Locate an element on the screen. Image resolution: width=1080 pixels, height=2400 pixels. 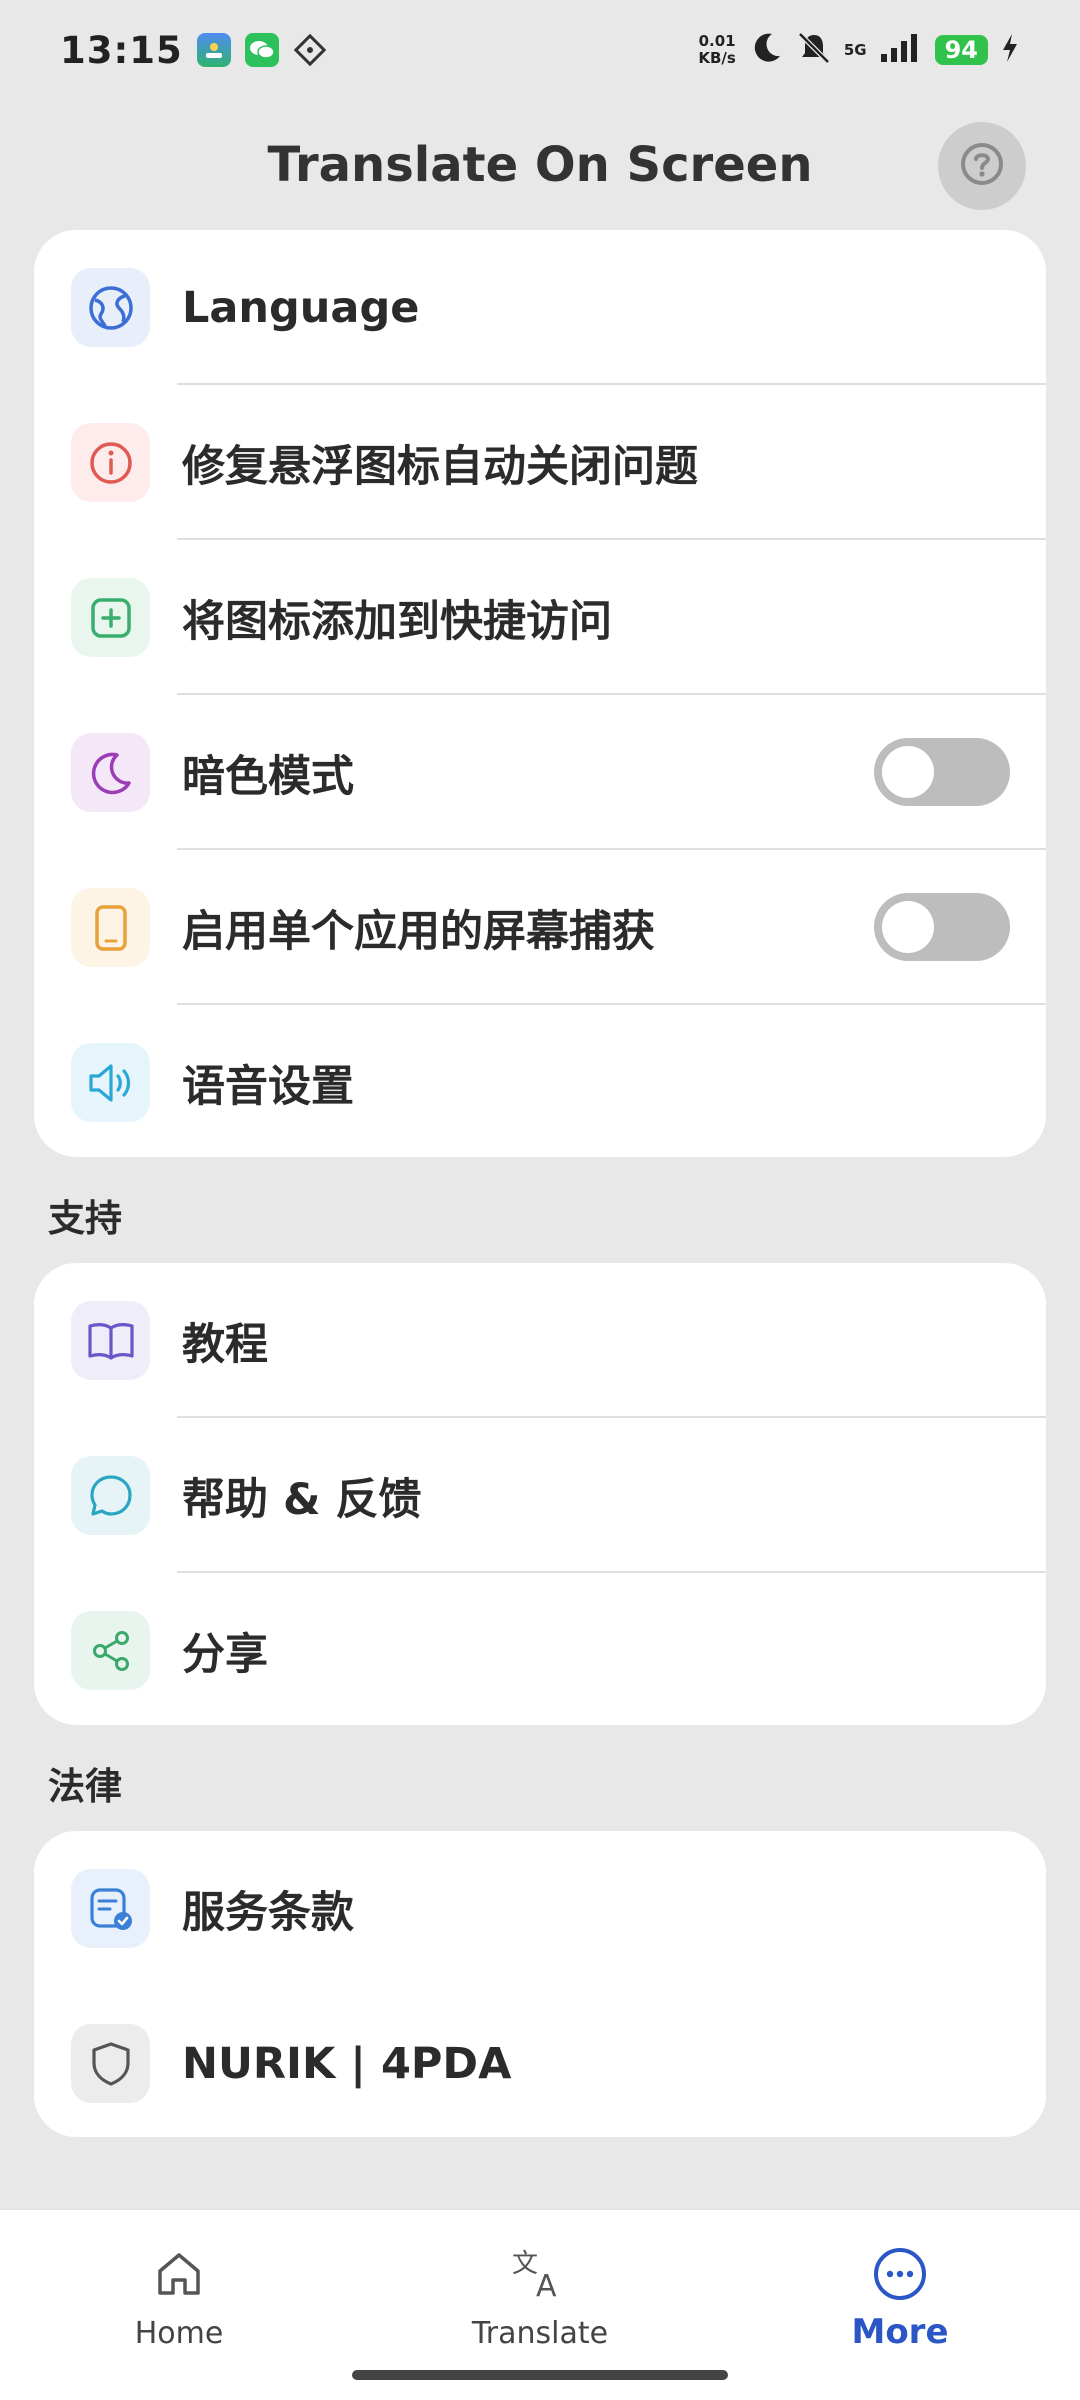
legal-card: 服务条款 NURIK | 4PDA is located at coordinates (540, 1984).